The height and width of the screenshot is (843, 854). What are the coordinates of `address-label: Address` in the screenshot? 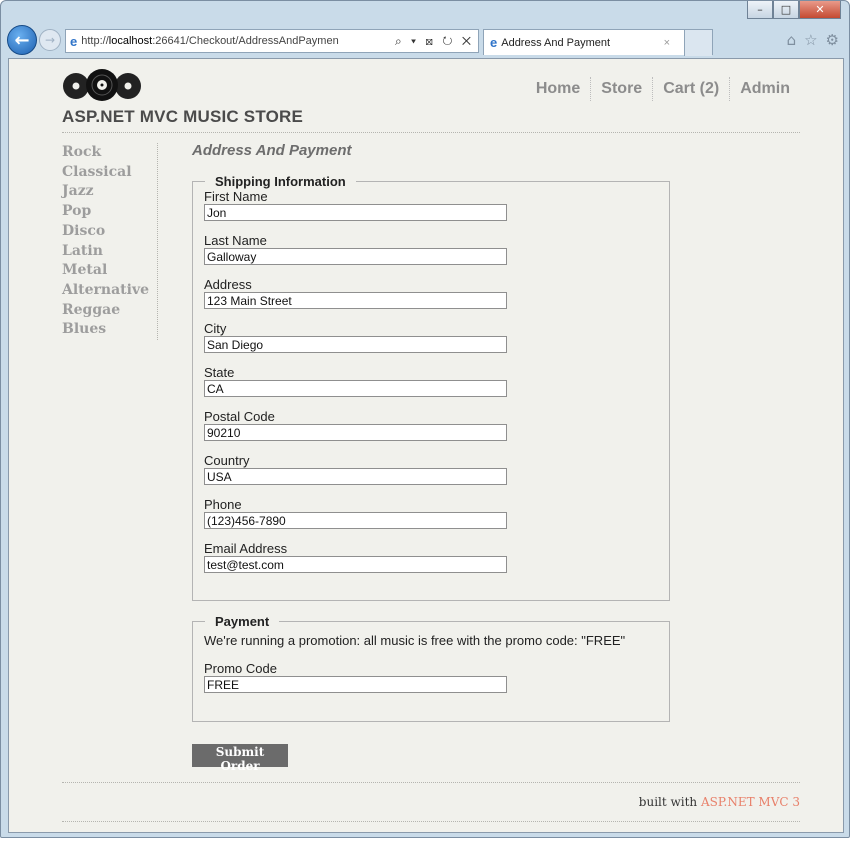 It's located at (228, 284).